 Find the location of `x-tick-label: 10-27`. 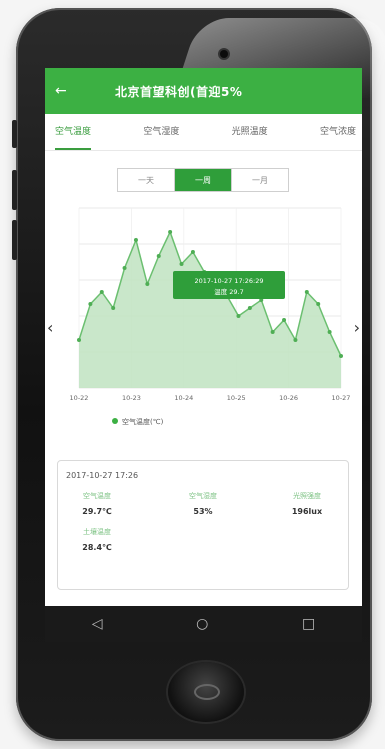

x-tick-label: 10-27 is located at coordinates (341, 398).